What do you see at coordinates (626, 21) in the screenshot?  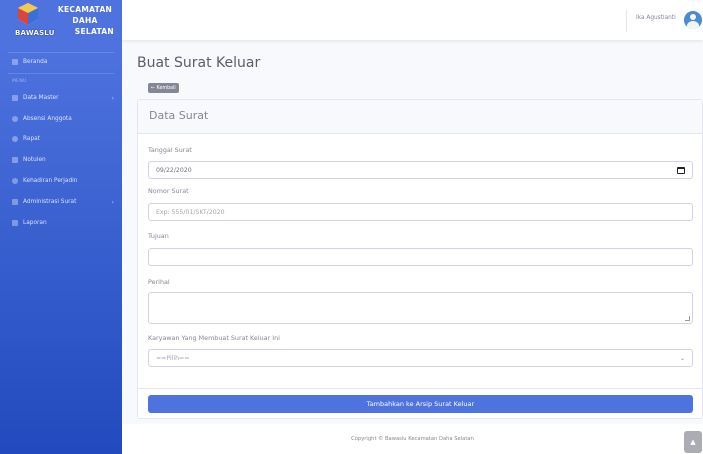 I see `topbar-divider` at bounding box center [626, 21].